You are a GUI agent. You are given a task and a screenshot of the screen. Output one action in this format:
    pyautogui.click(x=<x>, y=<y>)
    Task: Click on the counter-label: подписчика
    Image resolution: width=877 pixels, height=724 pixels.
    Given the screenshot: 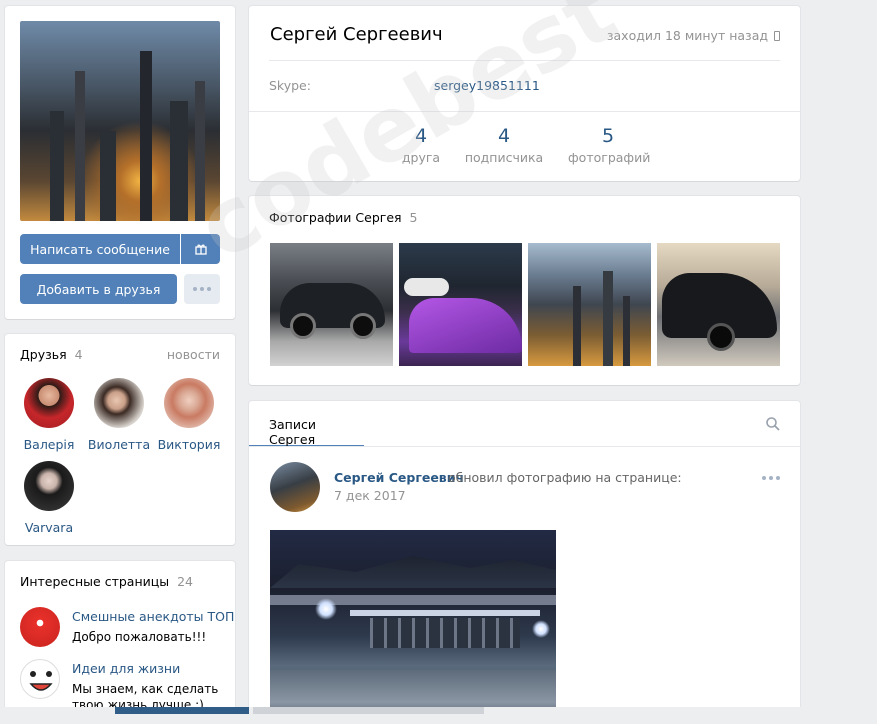 What is the action you would take?
    pyautogui.click(x=504, y=157)
    